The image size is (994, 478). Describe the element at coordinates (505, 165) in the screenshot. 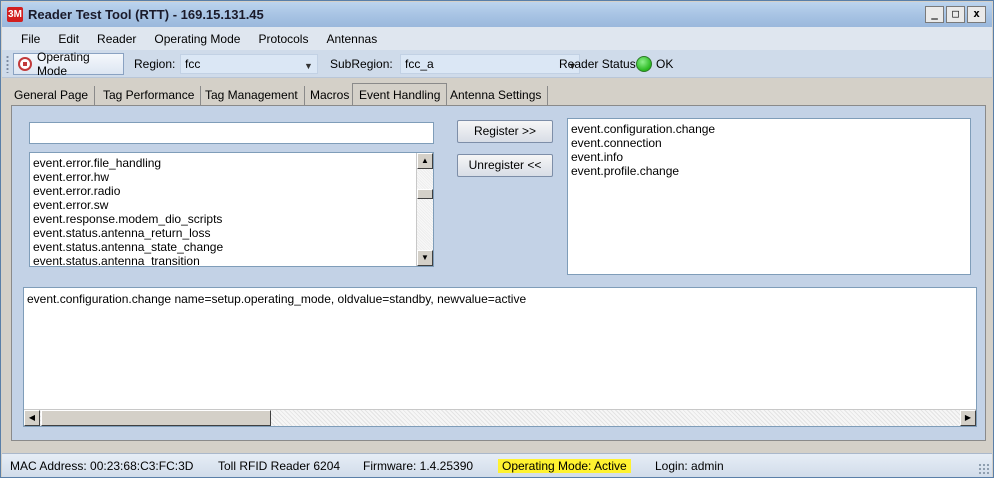

I see `unregister-button: Unregister <<` at that location.